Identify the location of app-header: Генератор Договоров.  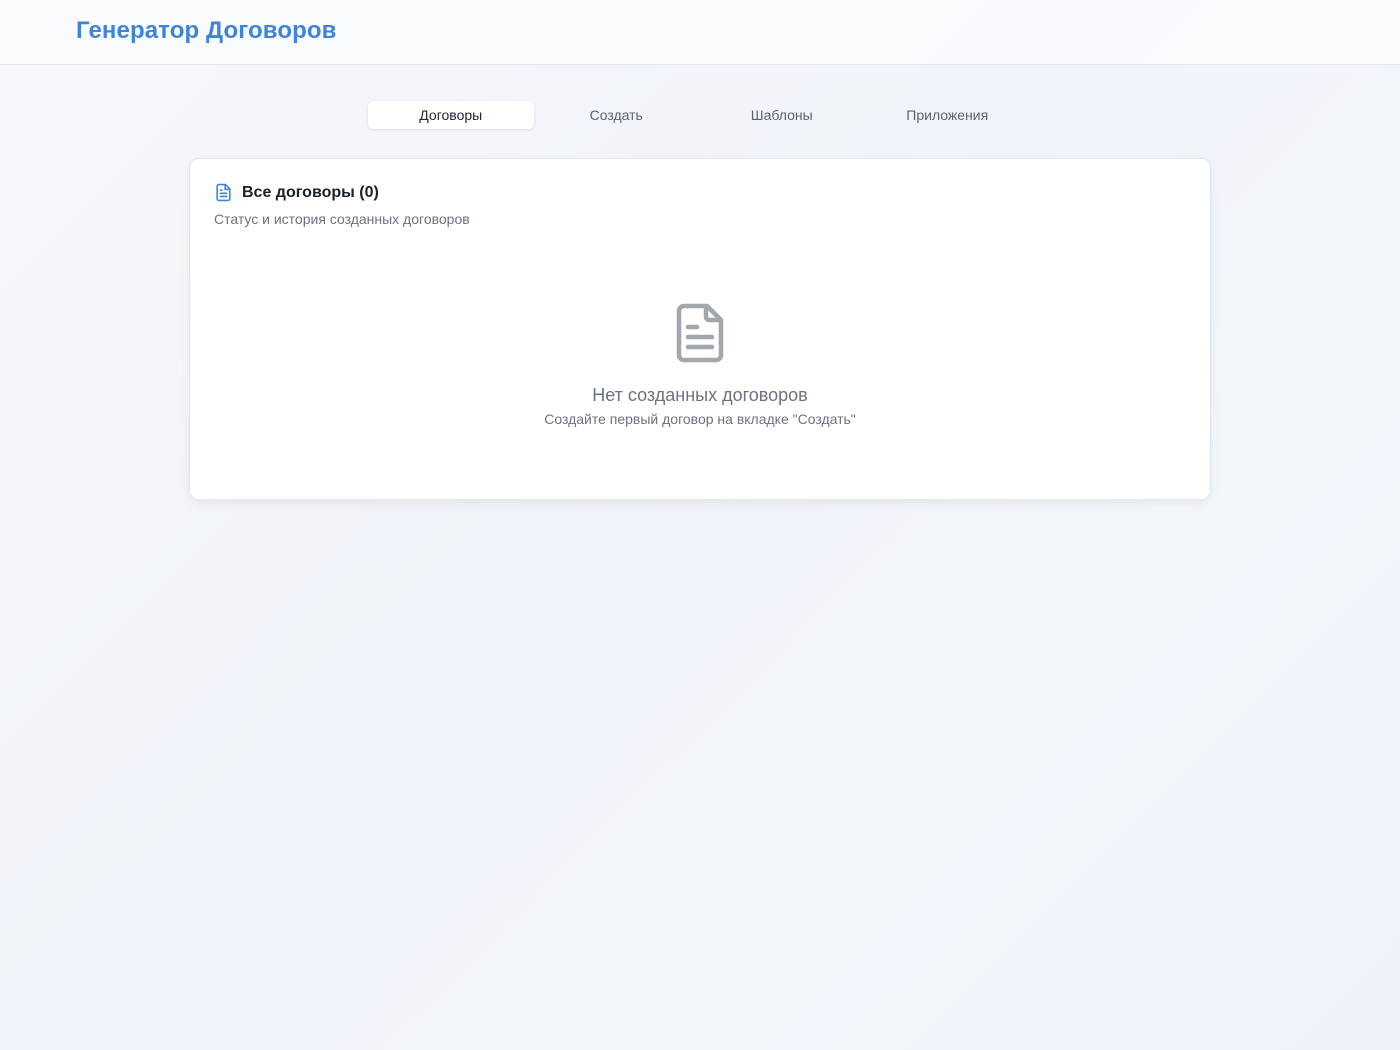
(700, 32).